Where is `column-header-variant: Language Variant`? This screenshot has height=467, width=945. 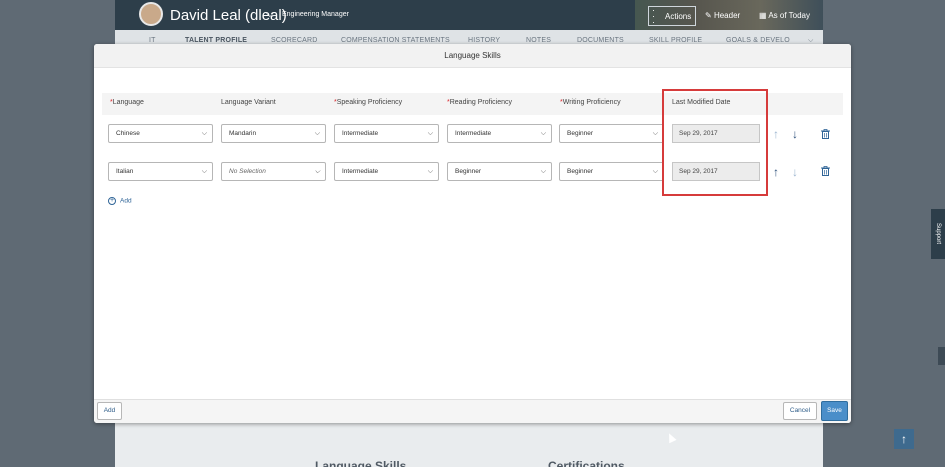
column-header-variant: Language Variant is located at coordinates (248, 102).